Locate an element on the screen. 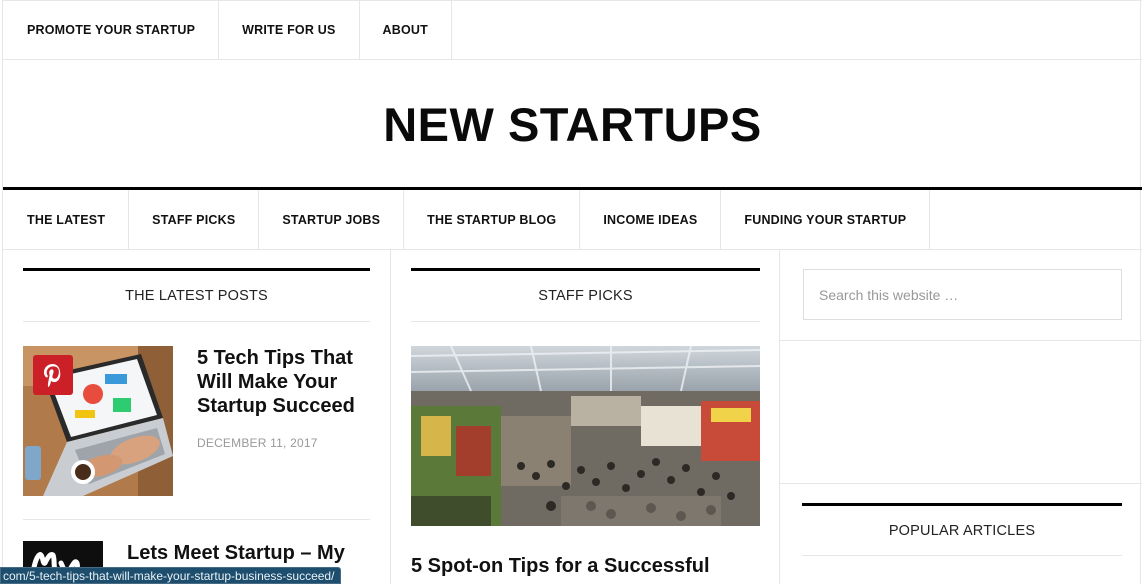 Image resolution: width=1145 pixels, height=584 pixels. top-nav-about: ABOUT is located at coordinates (406, 30).